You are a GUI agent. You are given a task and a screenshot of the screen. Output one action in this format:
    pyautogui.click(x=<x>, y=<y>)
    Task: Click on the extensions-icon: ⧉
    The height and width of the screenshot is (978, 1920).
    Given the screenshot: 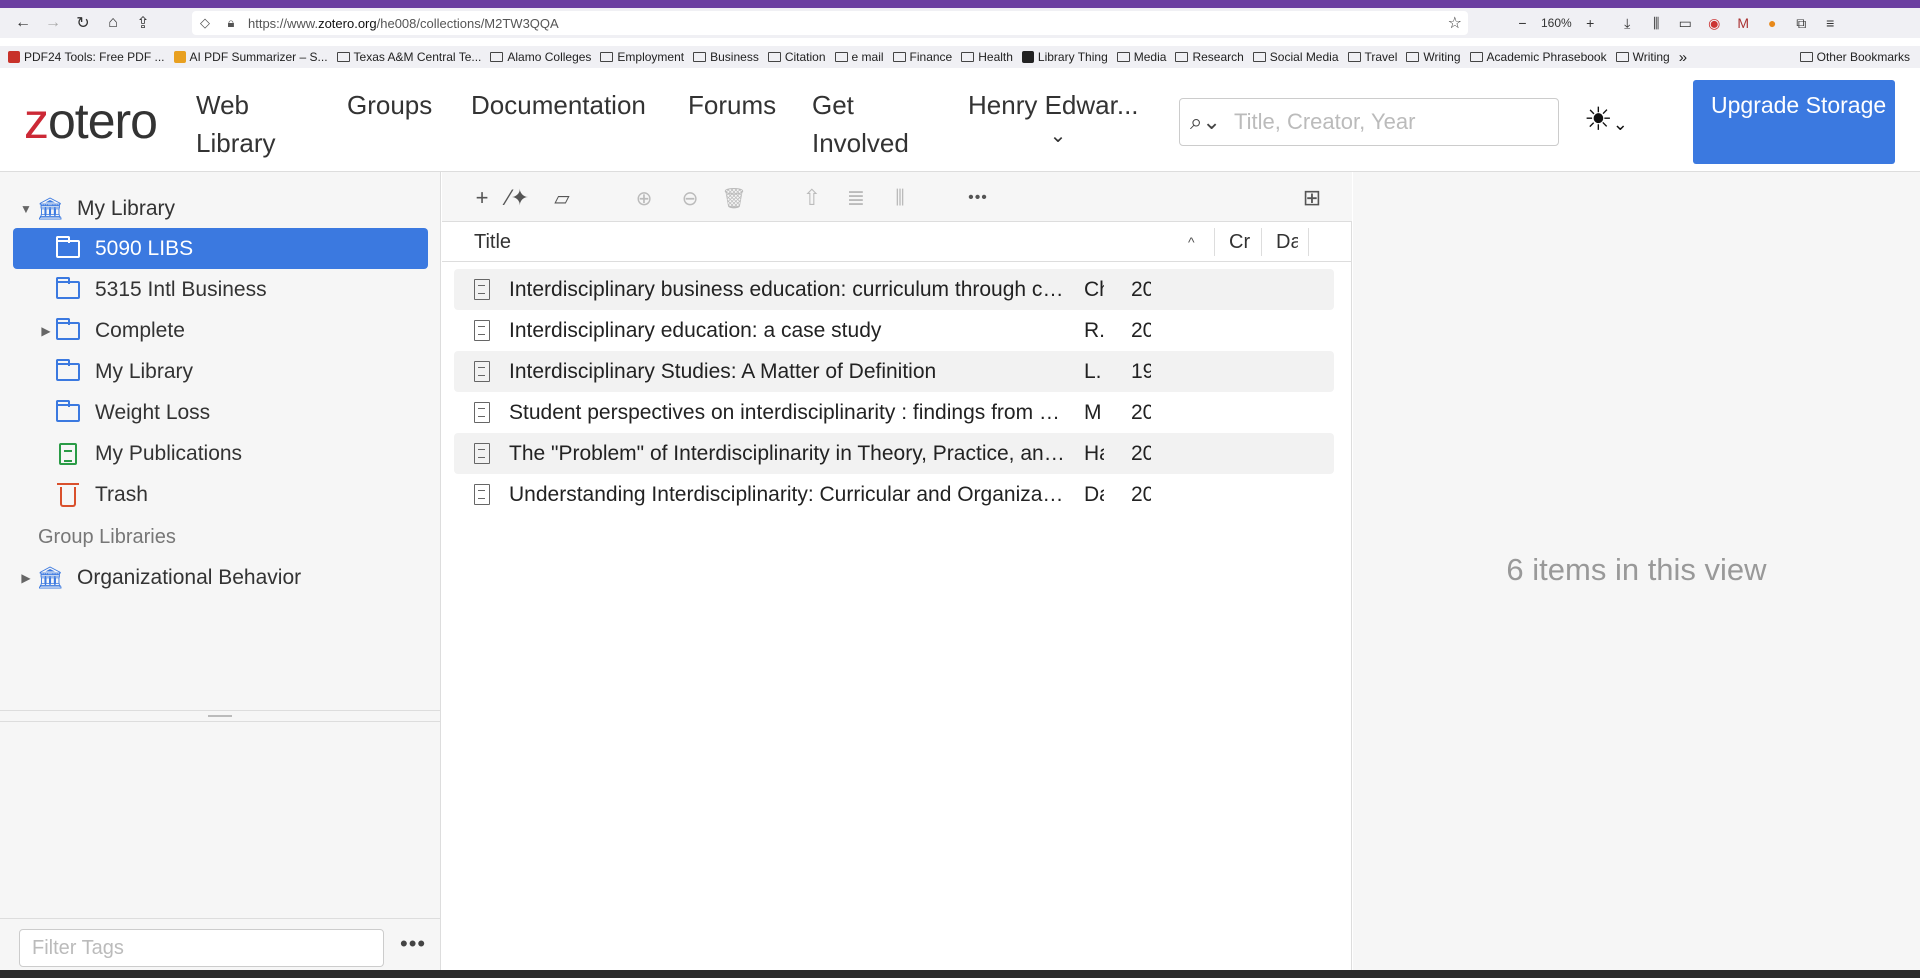 What is the action you would take?
    pyautogui.click(x=1801, y=23)
    